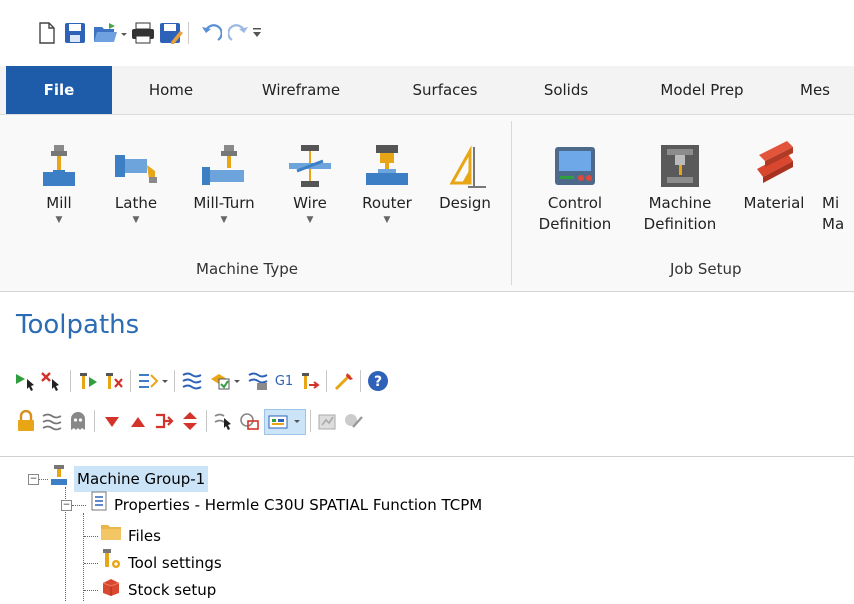 The height and width of the screenshot is (604, 854). What do you see at coordinates (445, 90) in the screenshot?
I see `tab-surfaces: Surfaces` at bounding box center [445, 90].